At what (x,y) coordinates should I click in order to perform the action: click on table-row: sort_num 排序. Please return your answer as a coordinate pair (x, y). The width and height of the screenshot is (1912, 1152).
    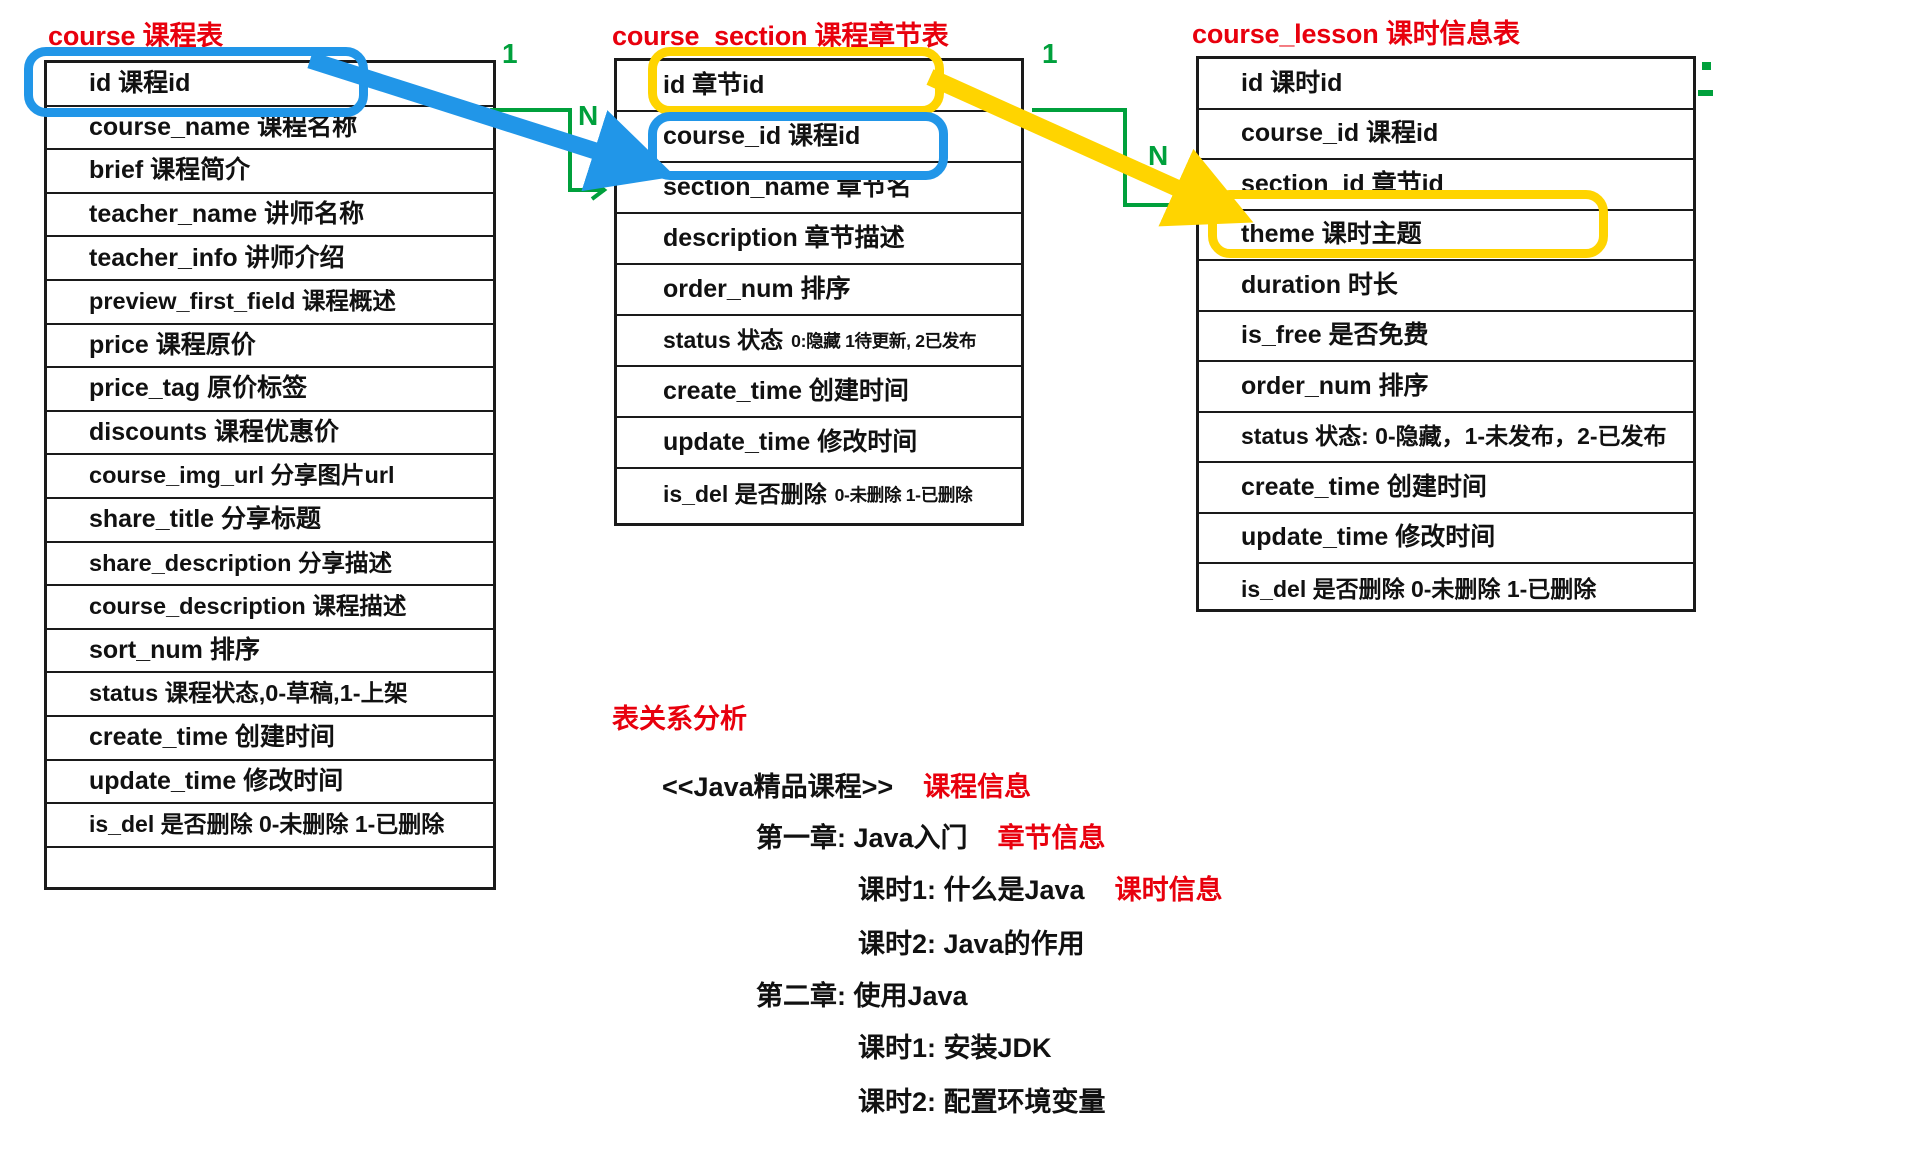
    Looking at the image, I should click on (270, 652).